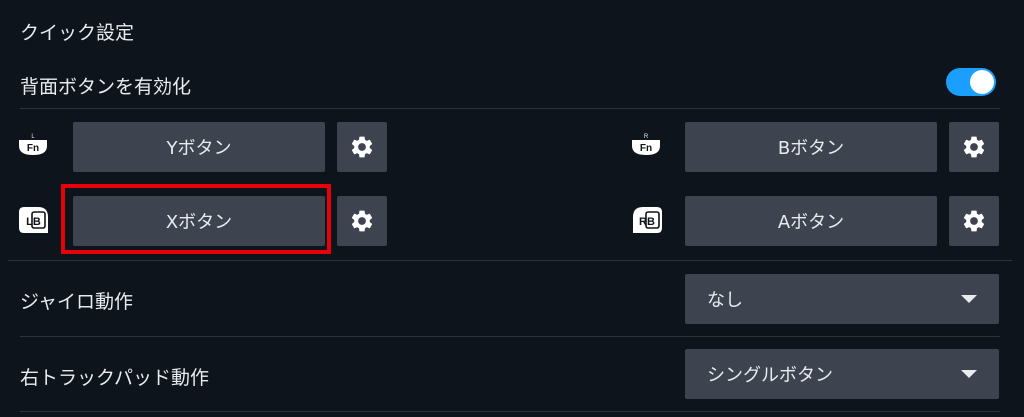 The height and width of the screenshot is (417, 1024). What do you see at coordinates (646, 137) in the screenshot?
I see `r-fn-badge-letter: R` at bounding box center [646, 137].